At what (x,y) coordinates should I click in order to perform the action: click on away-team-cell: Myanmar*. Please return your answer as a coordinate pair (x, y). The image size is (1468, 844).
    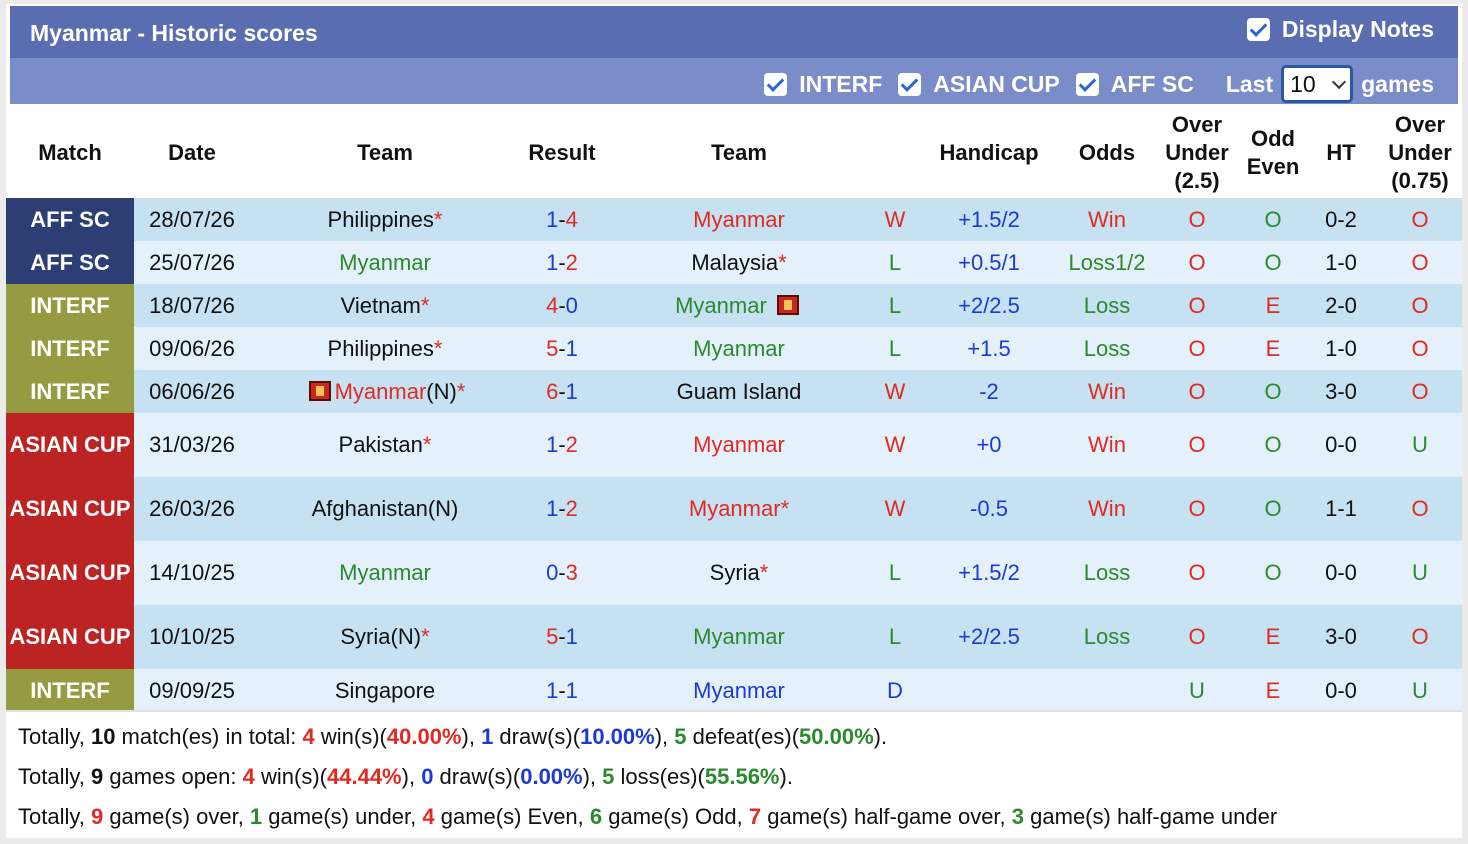
    Looking at the image, I should click on (739, 509).